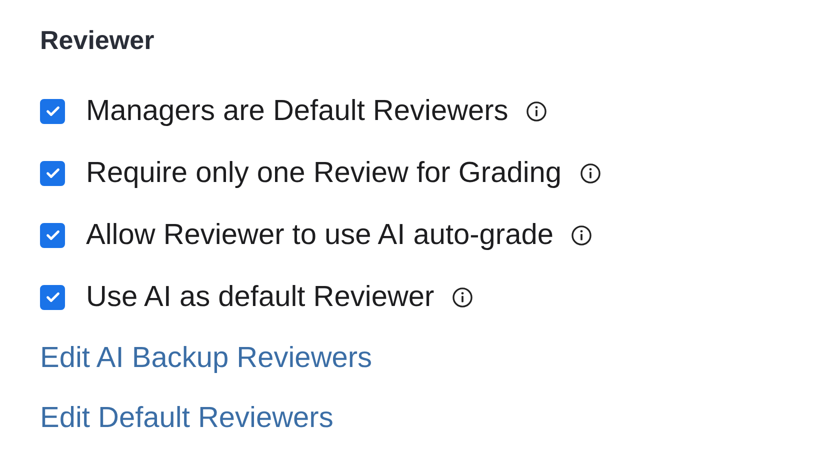 This screenshot has height=466, width=840. What do you see at coordinates (98, 40) in the screenshot?
I see `section-title: Reviewer` at bounding box center [98, 40].